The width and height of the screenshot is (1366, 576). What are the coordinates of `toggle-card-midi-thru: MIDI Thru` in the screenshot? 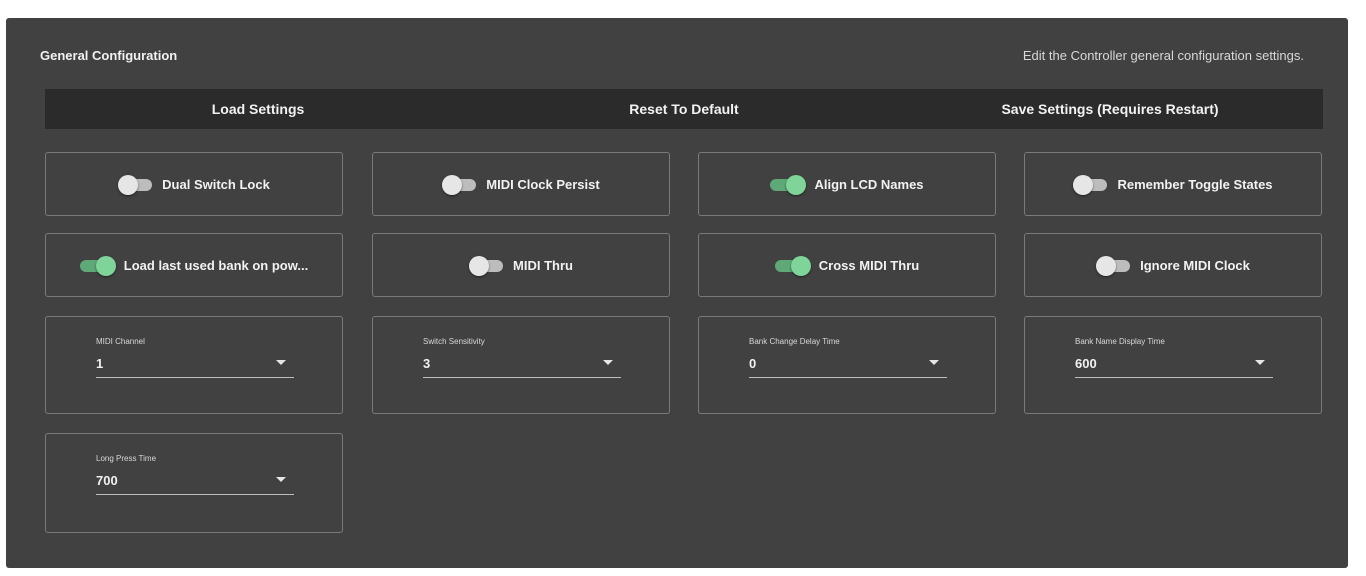 It's located at (521, 265).